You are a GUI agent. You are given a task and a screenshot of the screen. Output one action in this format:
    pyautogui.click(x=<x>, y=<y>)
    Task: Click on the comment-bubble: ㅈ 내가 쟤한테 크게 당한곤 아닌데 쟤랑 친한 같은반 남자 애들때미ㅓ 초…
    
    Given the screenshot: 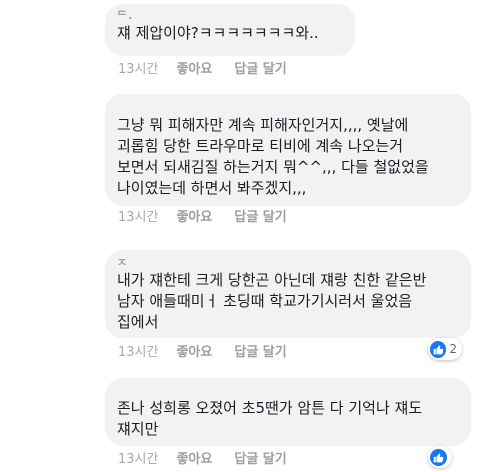 What is the action you would take?
    pyautogui.click(x=288, y=294)
    